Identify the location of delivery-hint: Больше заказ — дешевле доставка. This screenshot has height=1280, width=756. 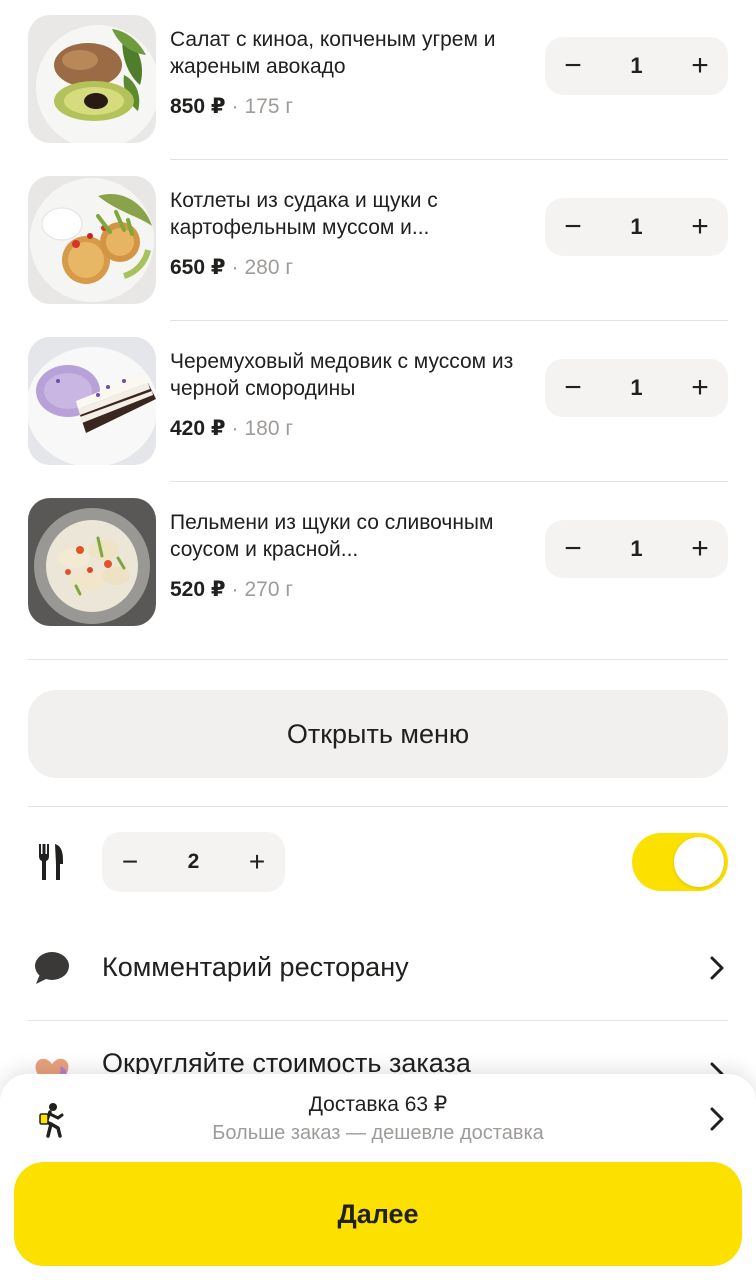
(378, 1133).